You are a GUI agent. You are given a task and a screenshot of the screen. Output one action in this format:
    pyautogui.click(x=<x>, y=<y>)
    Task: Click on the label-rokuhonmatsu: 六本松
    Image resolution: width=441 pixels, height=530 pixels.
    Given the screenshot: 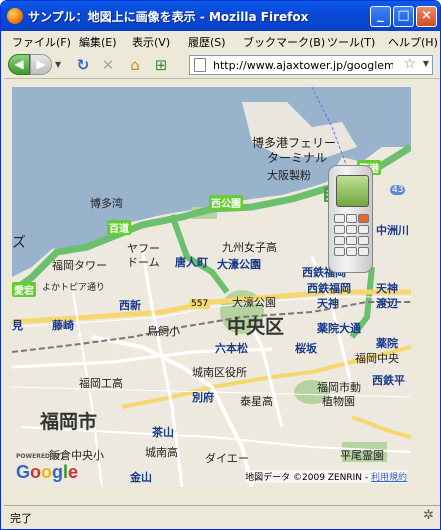 What is the action you would take?
    pyautogui.click(x=231, y=348)
    